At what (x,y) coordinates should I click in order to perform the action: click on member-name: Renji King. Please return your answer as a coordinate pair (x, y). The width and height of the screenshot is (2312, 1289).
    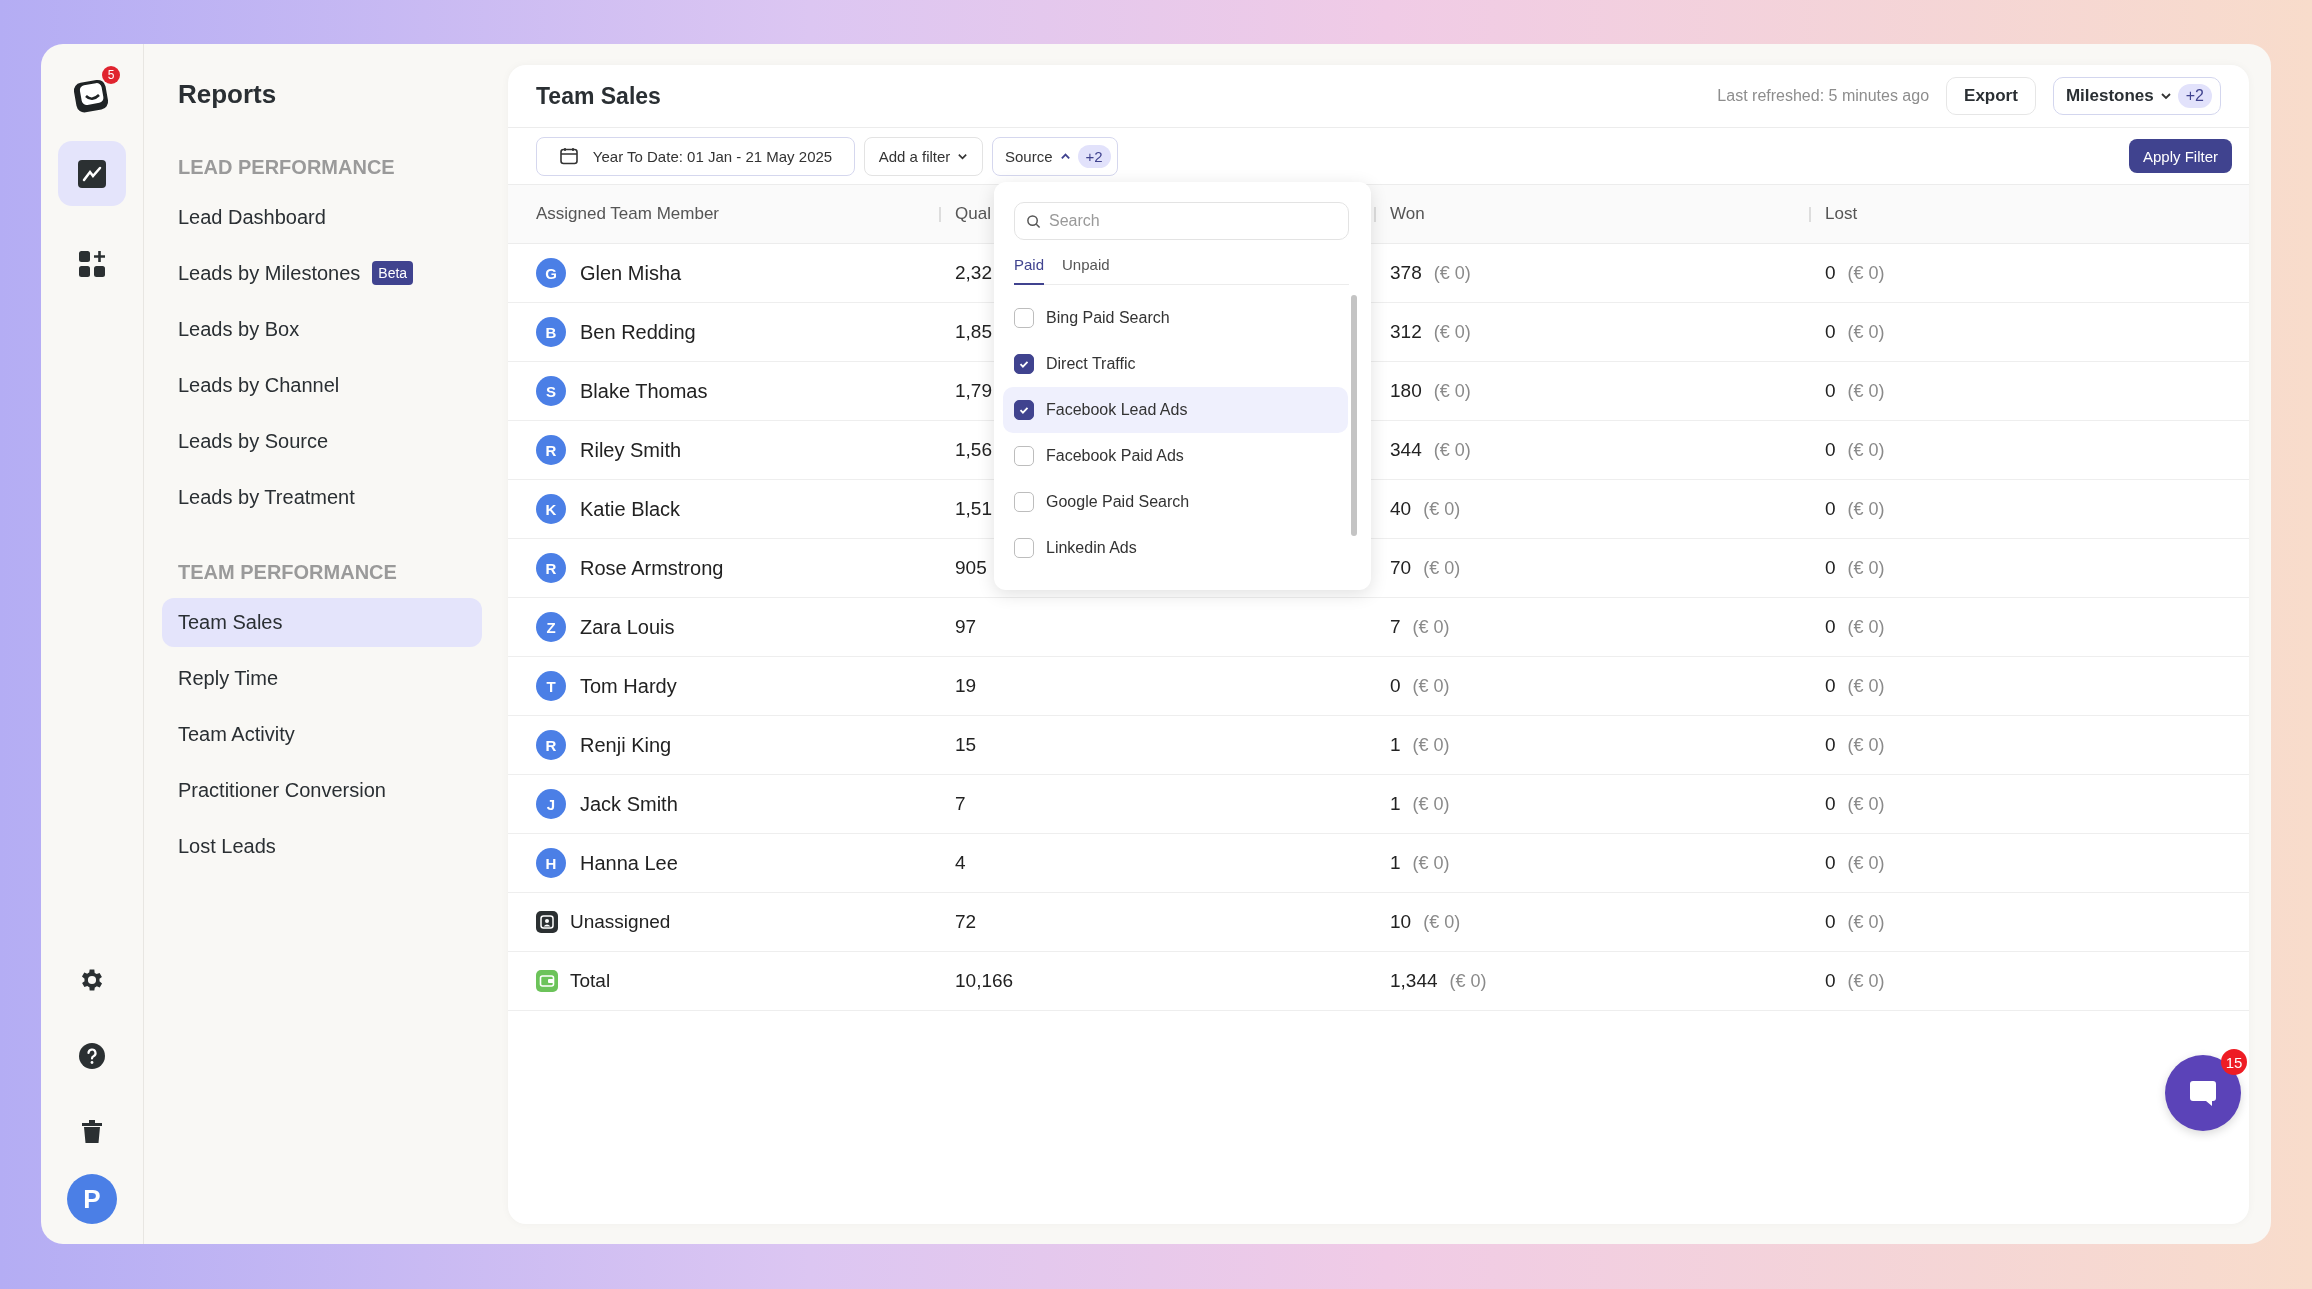
    Looking at the image, I should click on (626, 745).